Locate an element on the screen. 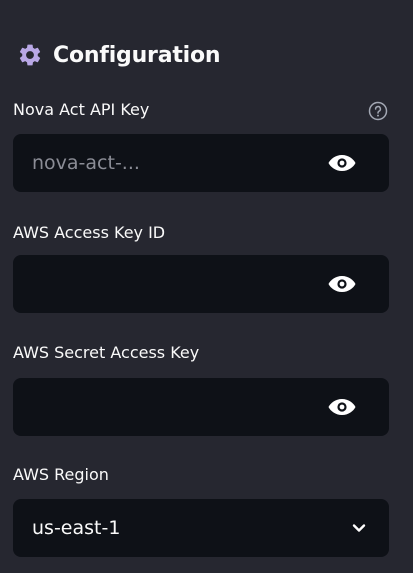 The width and height of the screenshot is (413, 573). nova-api-key-label: Nova Act API Key is located at coordinates (81, 109).